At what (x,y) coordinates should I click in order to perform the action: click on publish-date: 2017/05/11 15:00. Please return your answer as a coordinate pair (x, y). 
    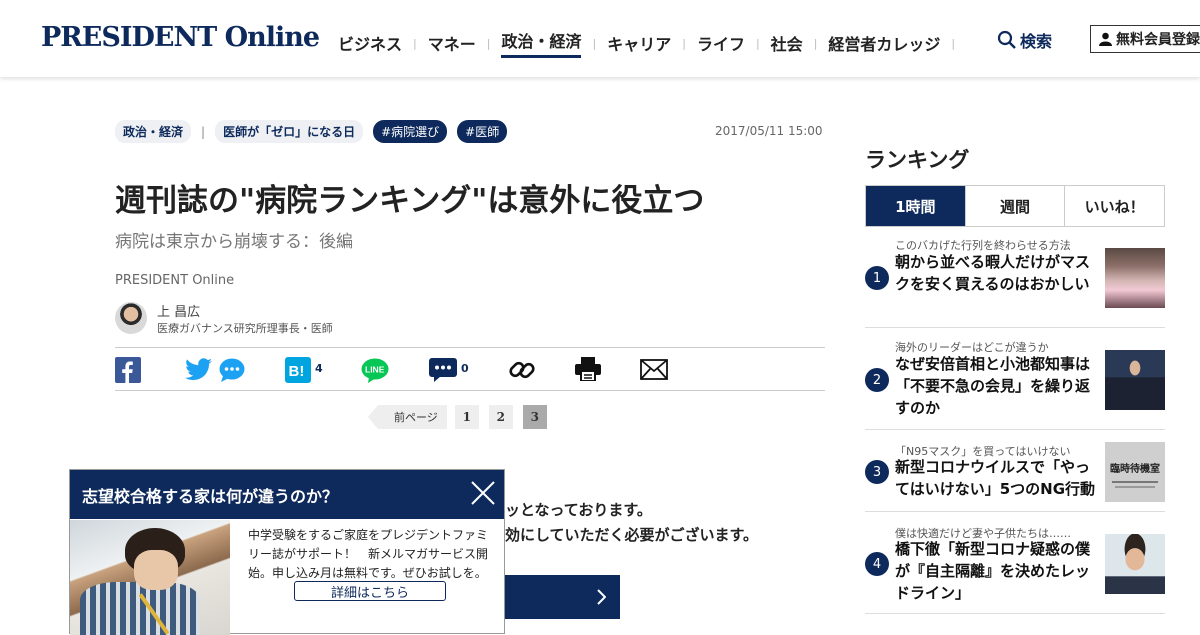
    Looking at the image, I should click on (769, 131).